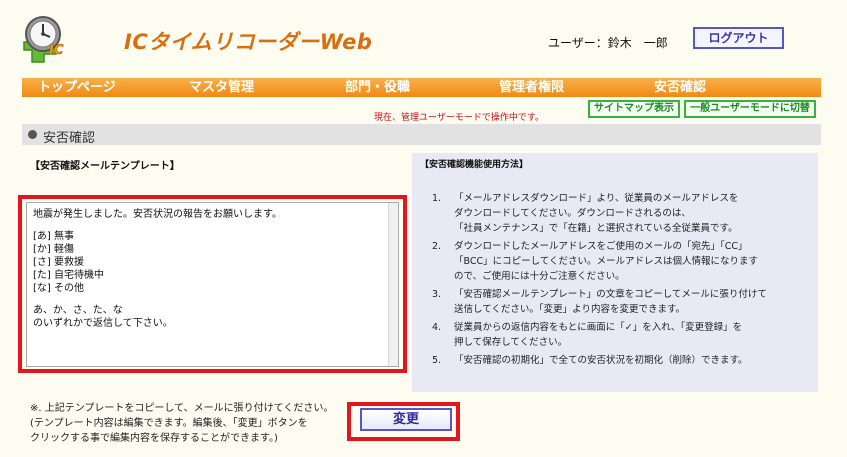 This screenshot has width=847, height=457. I want to click on help-item-line: 「BCC」にコピーしてください。メールアドレスは個人情報になります, so click(606, 261).